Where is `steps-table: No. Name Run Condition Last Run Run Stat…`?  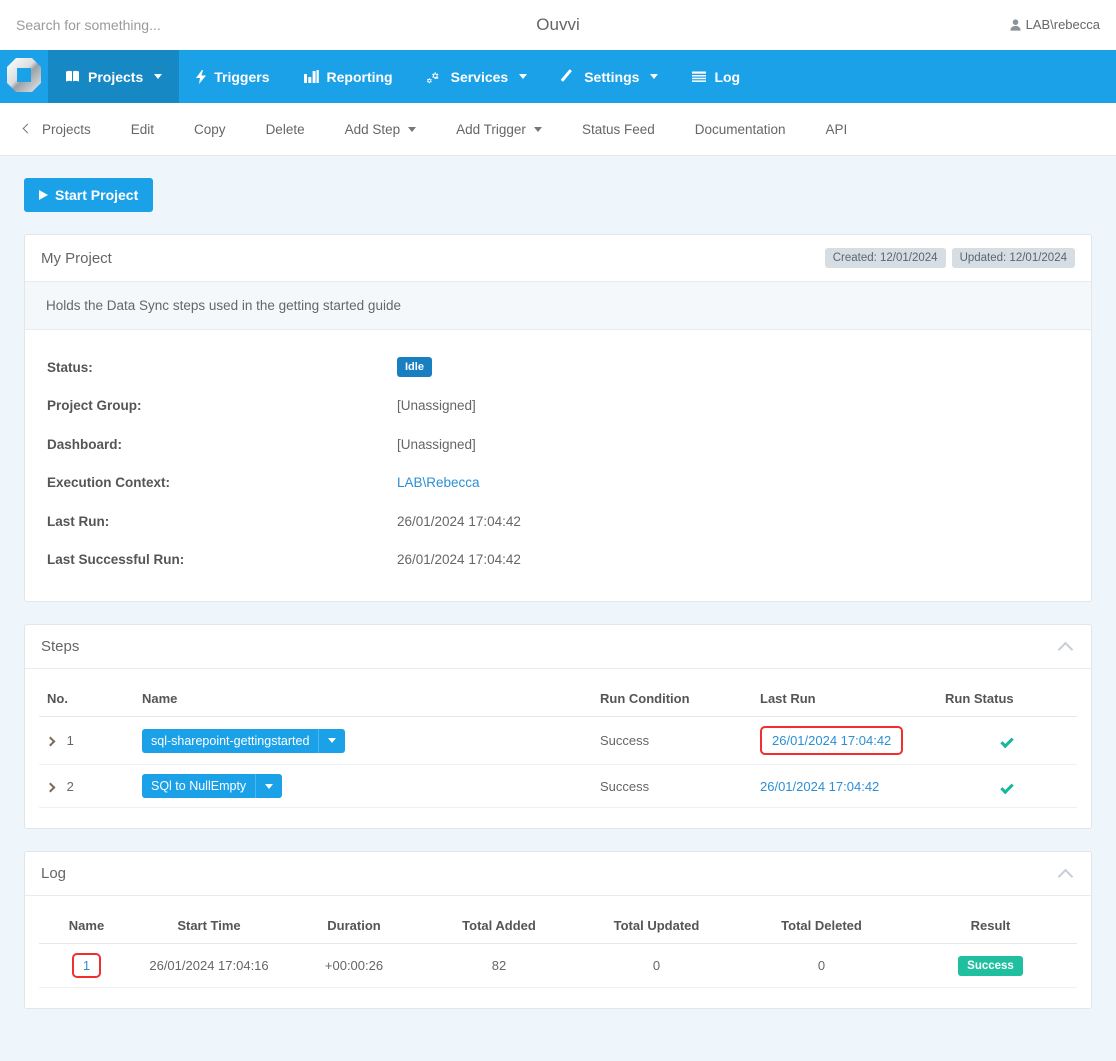 steps-table: No. Name Run Condition Last Run Run Stat… is located at coordinates (558, 744).